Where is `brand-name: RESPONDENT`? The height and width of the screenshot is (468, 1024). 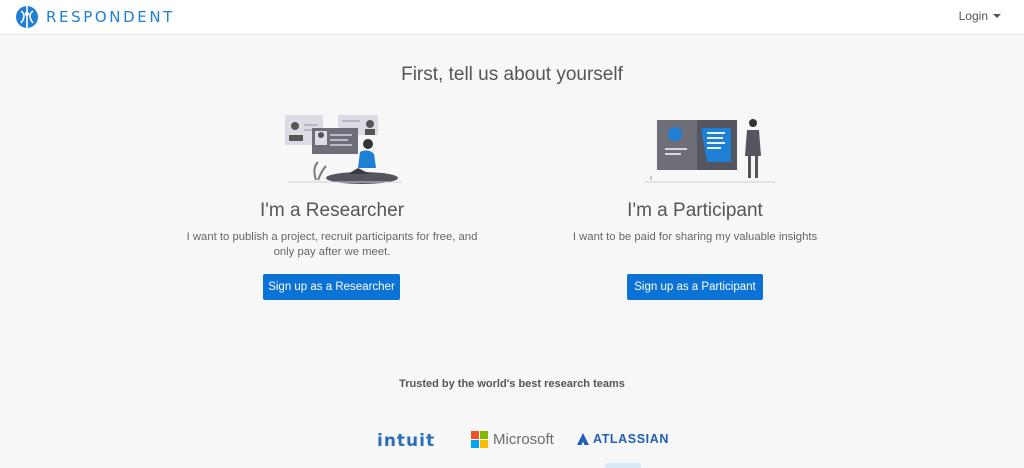 brand-name: RESPONDENT is located at coordinates (110, 17).